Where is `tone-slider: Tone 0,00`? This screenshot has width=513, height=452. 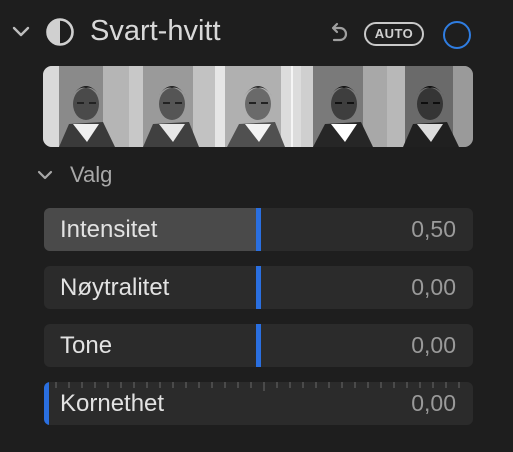
tone-slider: Tone 0,00 is located at coordinates (258, 345).